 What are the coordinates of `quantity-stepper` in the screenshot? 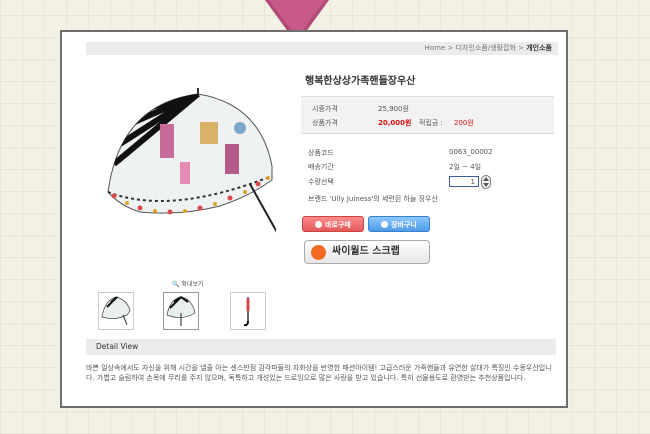 It's located at (486, 182).